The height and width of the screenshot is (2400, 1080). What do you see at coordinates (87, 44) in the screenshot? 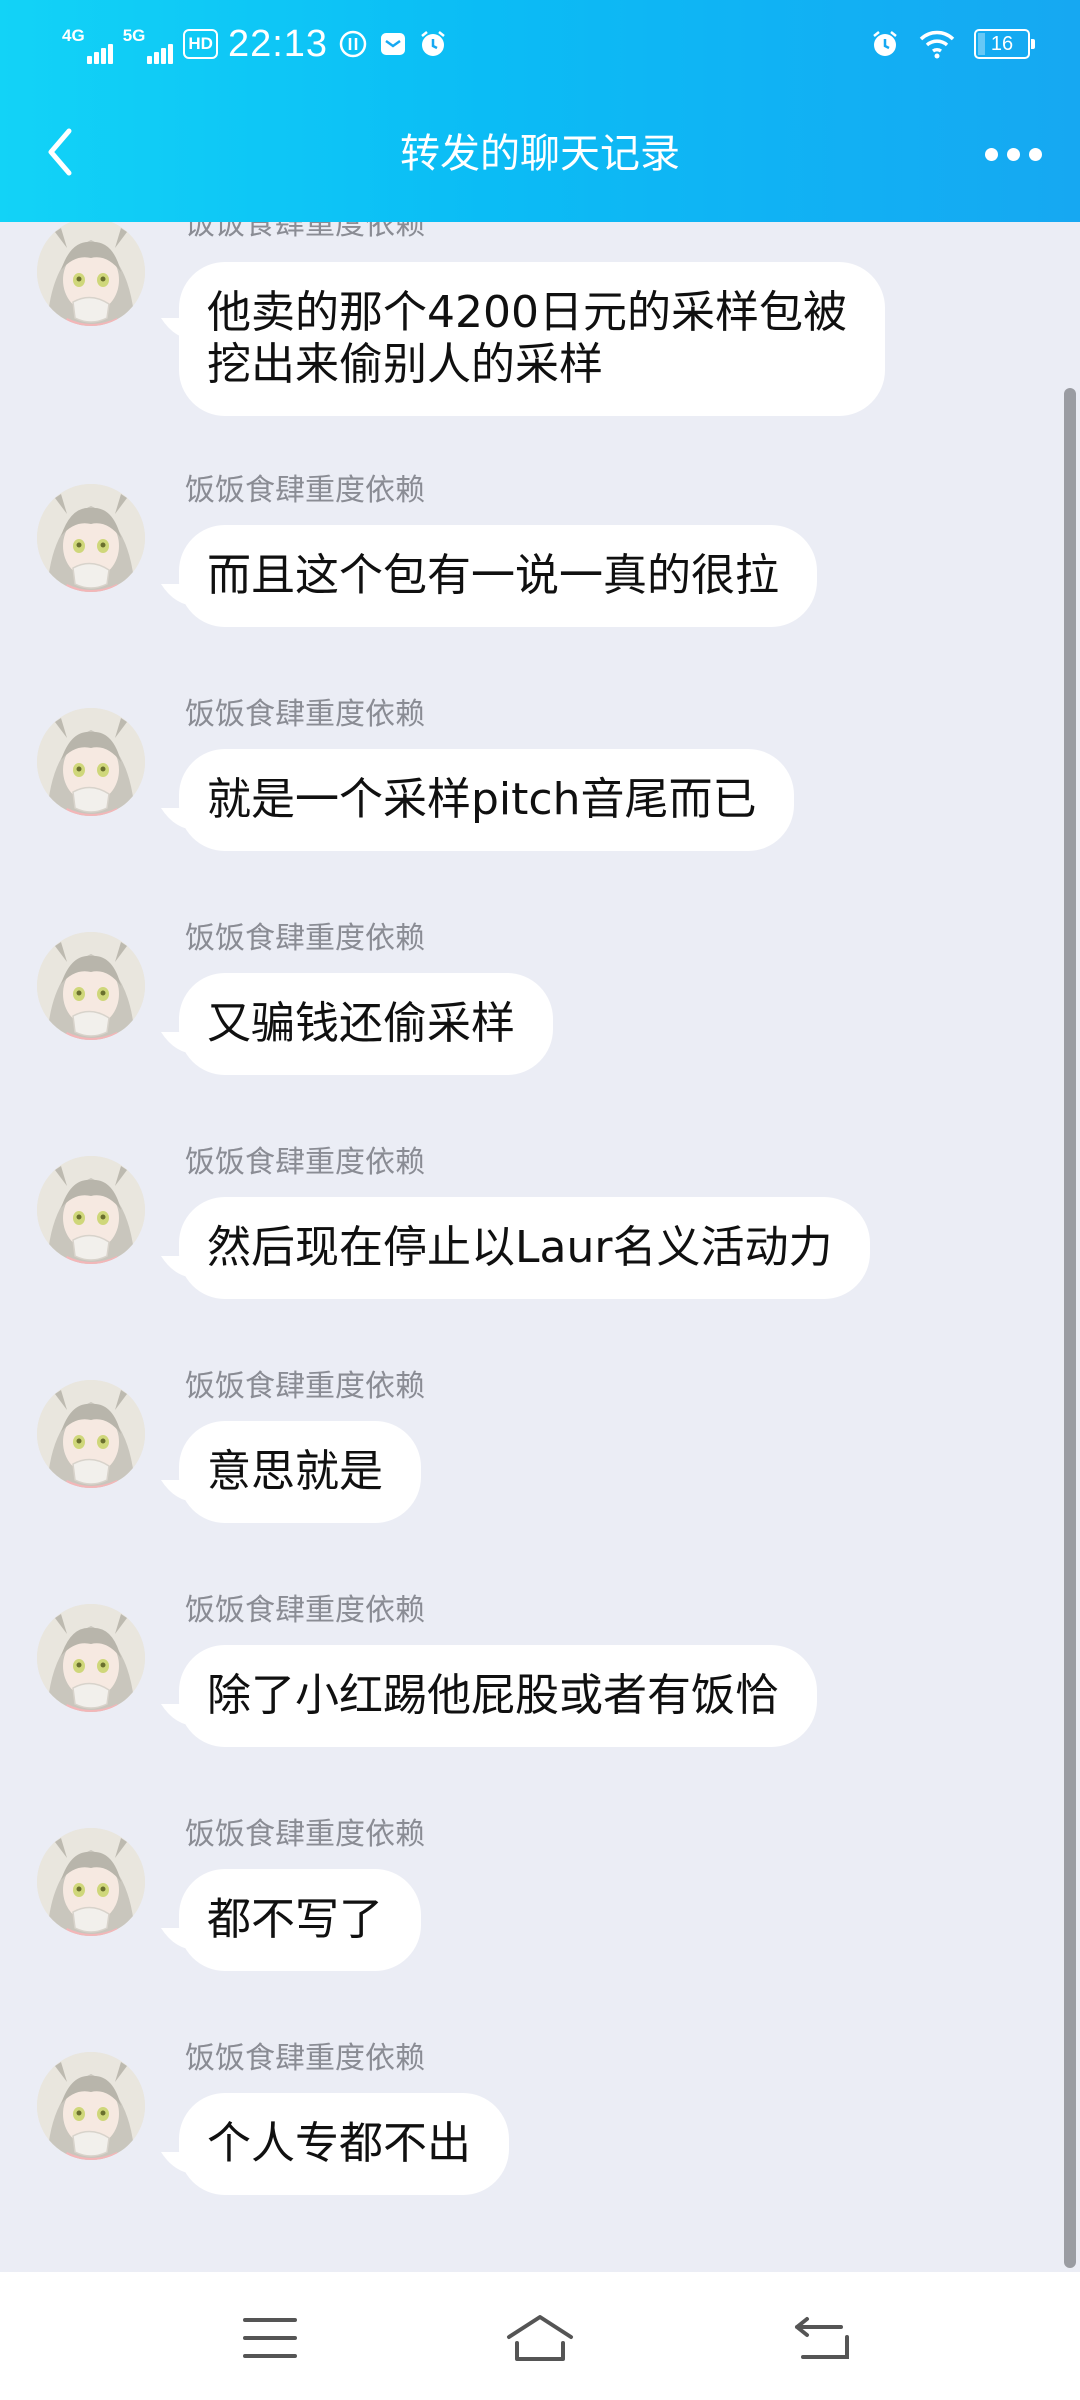
I see `signal-icon: 4G` at bounding box center [87, 44].